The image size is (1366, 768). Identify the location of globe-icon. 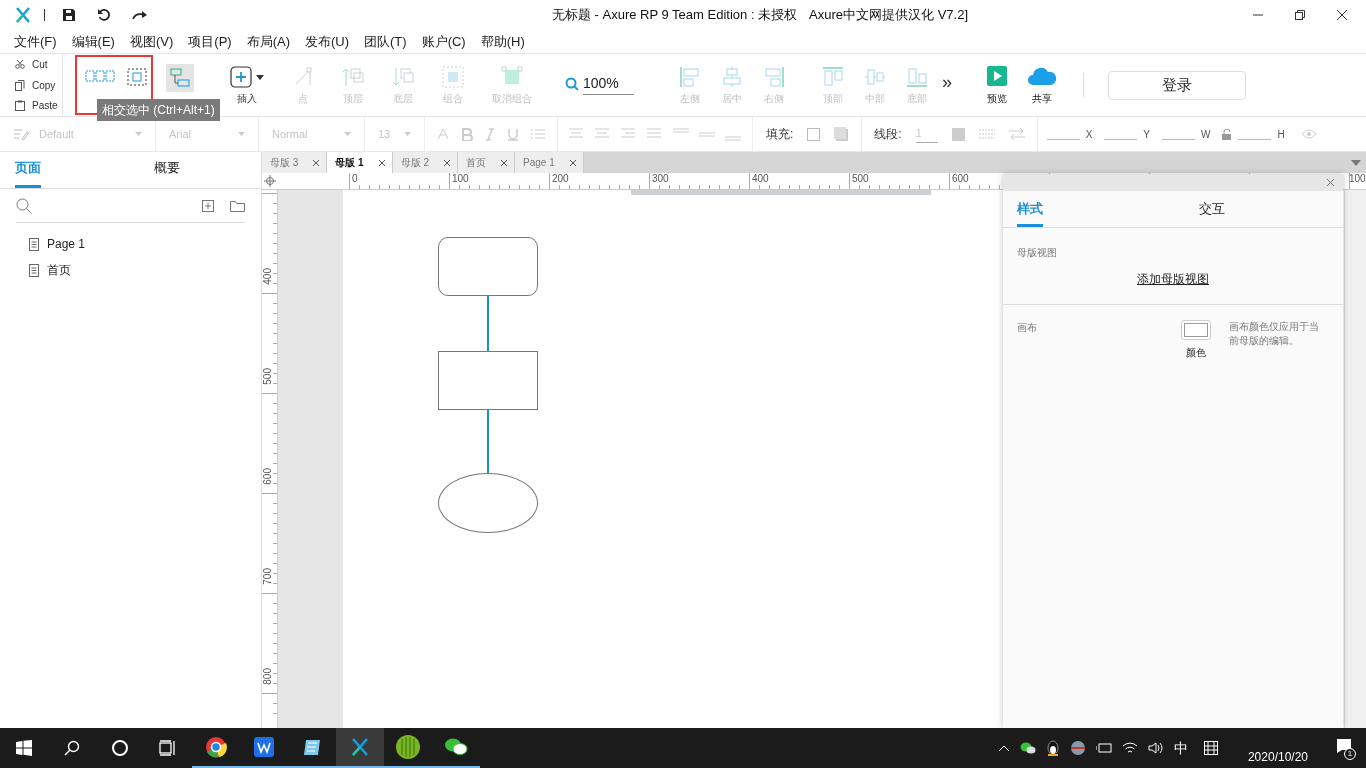
(1077, 748).